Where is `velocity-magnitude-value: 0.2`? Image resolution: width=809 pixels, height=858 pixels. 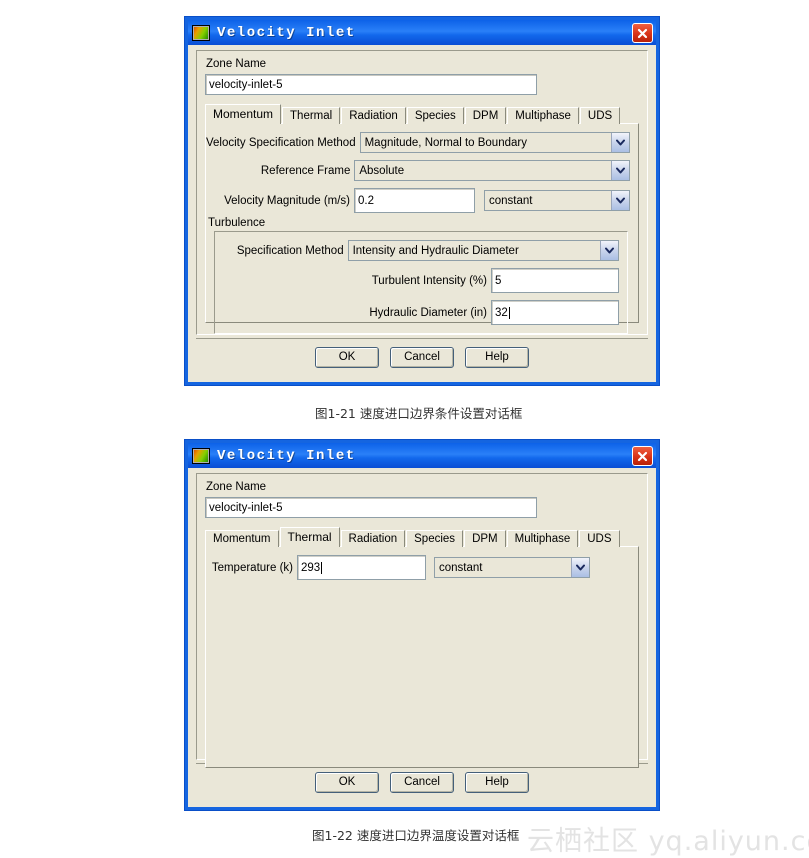
velocity-magnitude-value: 0.2 is located at coordinates (366, 200).